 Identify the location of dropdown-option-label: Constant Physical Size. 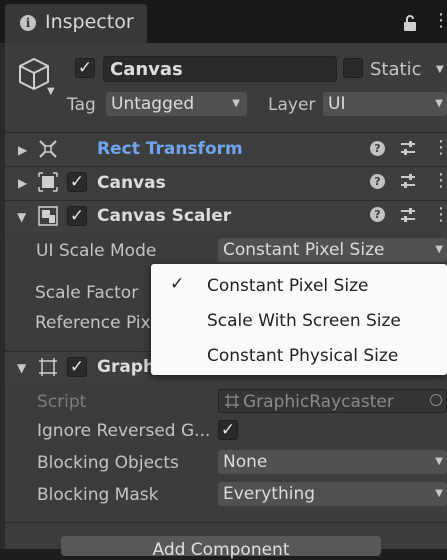
(303, 356).